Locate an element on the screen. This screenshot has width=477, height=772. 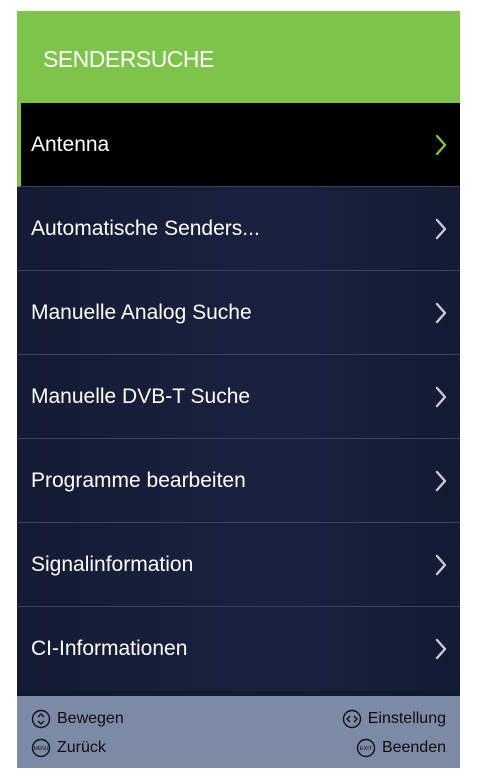
menu-item-label: Programme bearbeiten is located at coordinates (138, 480).